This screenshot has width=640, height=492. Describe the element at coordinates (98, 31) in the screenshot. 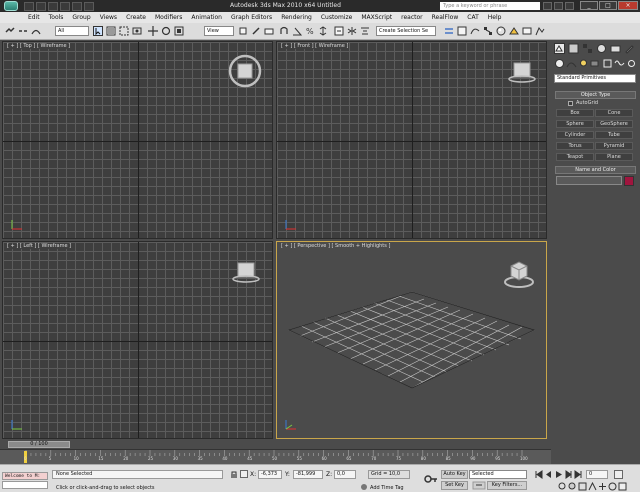

I see `select-object-icon` at that location.